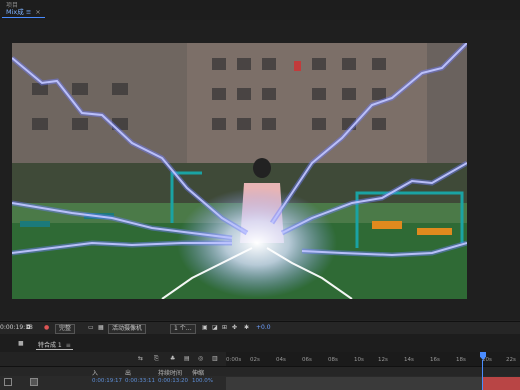  I want to click on ruler-tick: 18s, so click(461, 360).